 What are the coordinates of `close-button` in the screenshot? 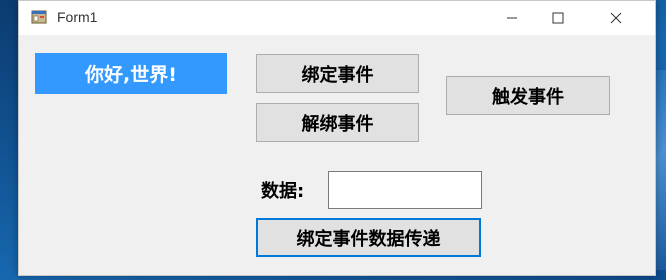 It's located at (616, 18).